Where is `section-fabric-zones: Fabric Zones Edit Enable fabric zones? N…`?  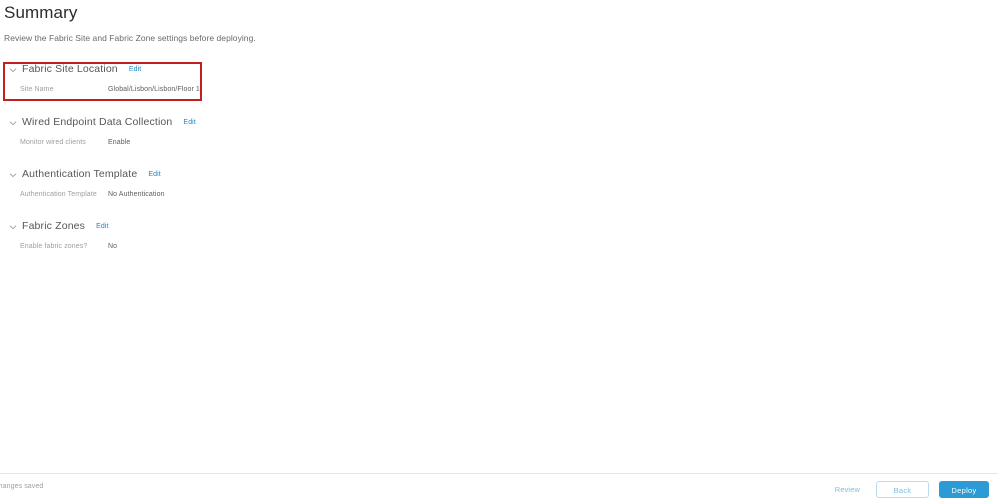
section-fabric-zones: Fabric Zones Edit Enable fabric zones? N… is located at coordinates (499, 236).